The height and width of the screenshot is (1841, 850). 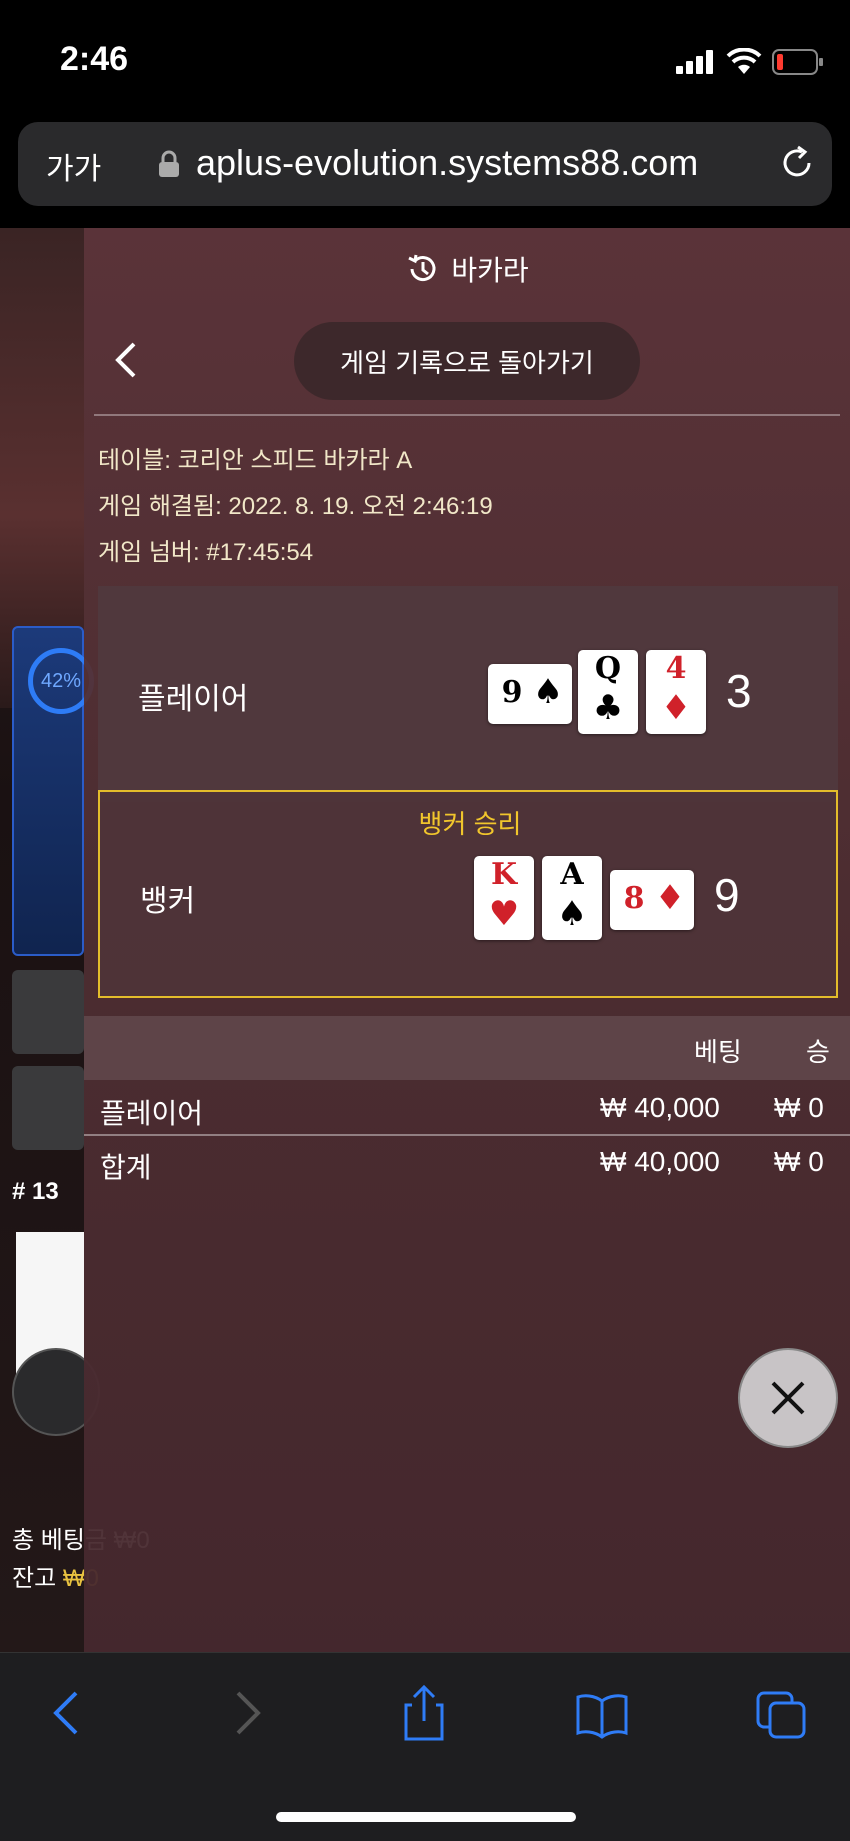 What do you see at coordinates (727, 895) in the screenshot?
I see `banker-score: 9` at bounding box center [727, 895].